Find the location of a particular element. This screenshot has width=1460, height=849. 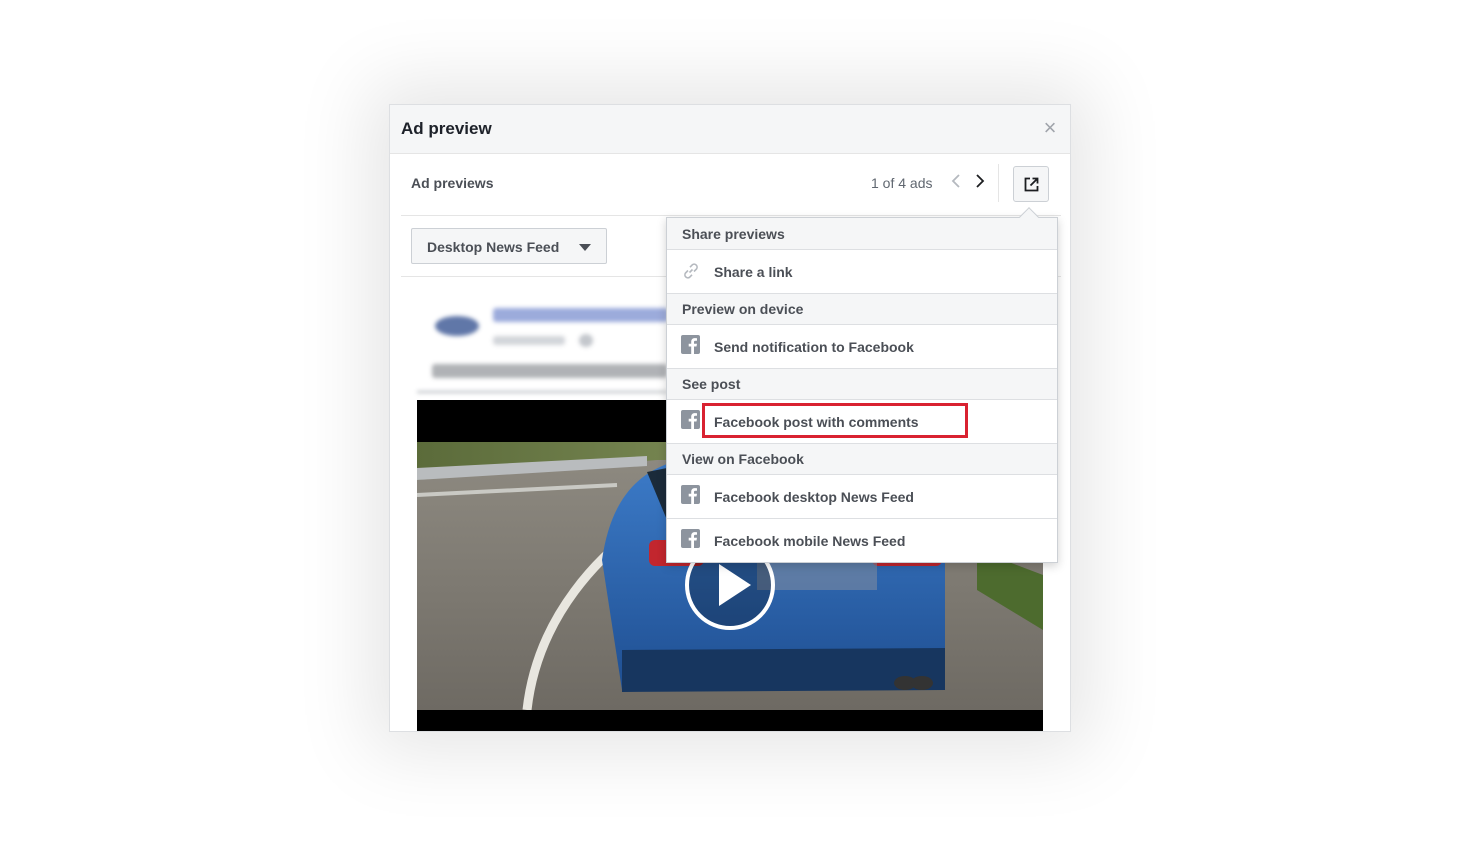

menu-item-desktop-news-feed: Facebook desktop News Feed is located at coordinates (862, 497).